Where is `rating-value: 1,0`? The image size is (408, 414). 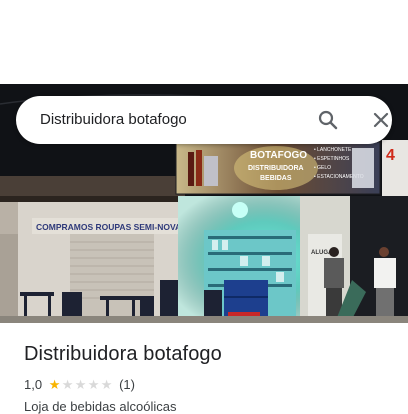
rating-value: 1,0 is located at coordinates (33, 384).